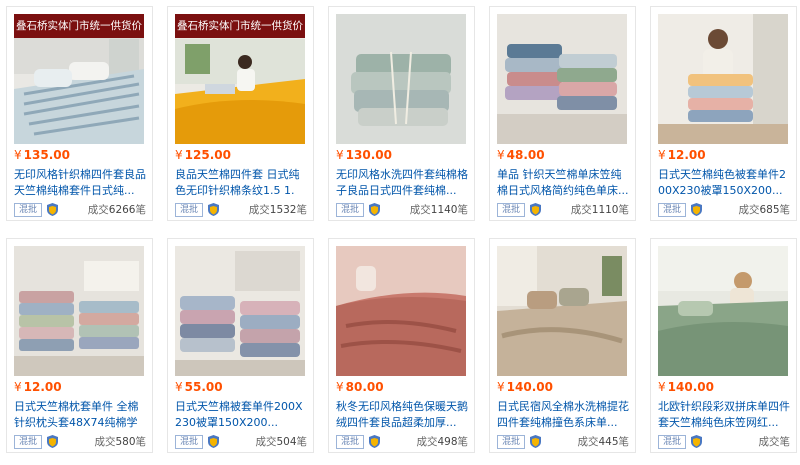  I want to click on sales-count: 成交1140笔, so click(438, 210).